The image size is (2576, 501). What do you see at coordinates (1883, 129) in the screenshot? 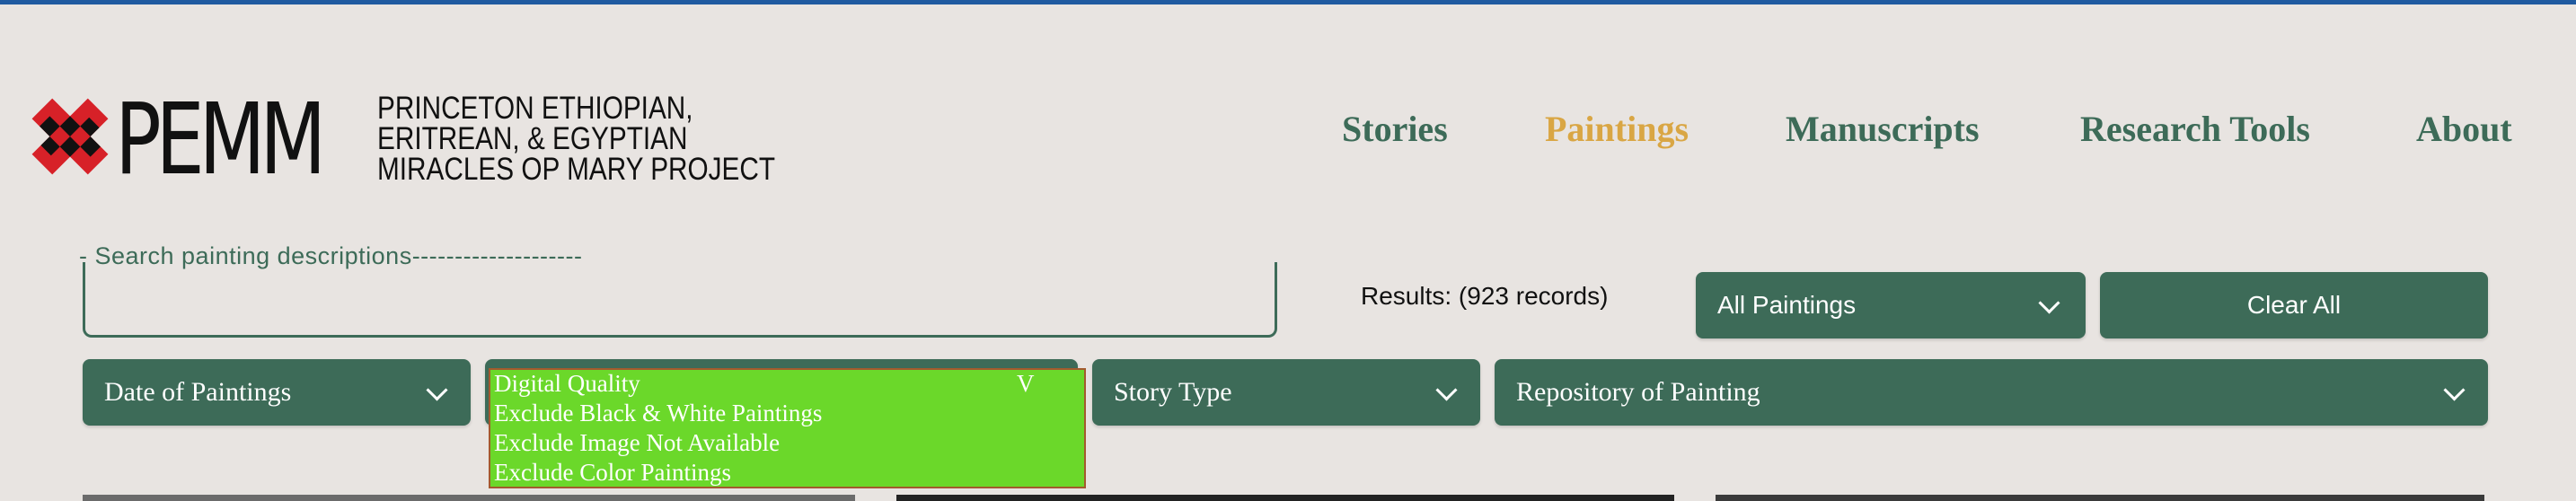
I see `nav-item-manuscripts: Manuscripts` at bounding box center [1883, 129].